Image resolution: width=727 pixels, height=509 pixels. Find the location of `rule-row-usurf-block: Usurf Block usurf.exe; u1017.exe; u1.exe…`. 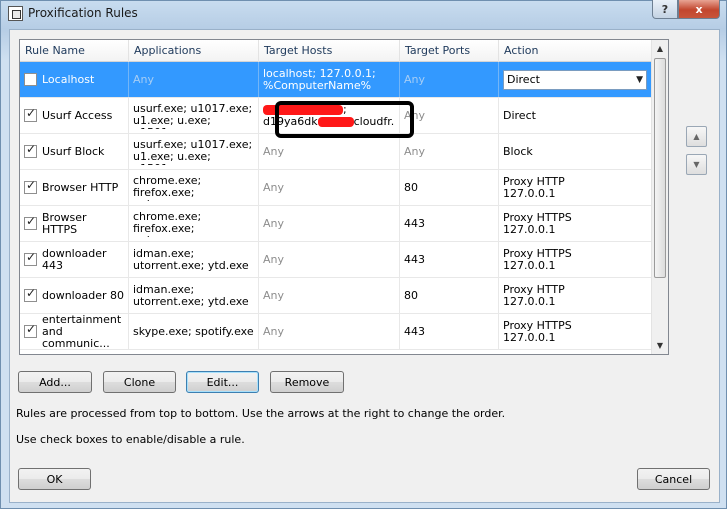

rule-row-usurf-block: Usurf Block usurf.exe; u1017.exe; u1.exe… is located at coordinates (336, 152).